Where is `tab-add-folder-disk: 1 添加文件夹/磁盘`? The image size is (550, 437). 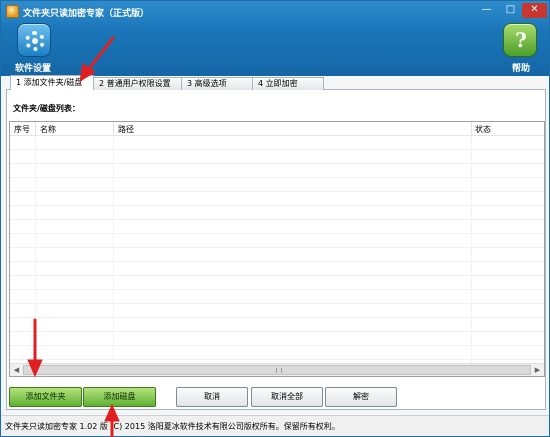
tab-add-folder-disk: 1 添加文件夹/磁盘 is located at coordinates (52, 83).